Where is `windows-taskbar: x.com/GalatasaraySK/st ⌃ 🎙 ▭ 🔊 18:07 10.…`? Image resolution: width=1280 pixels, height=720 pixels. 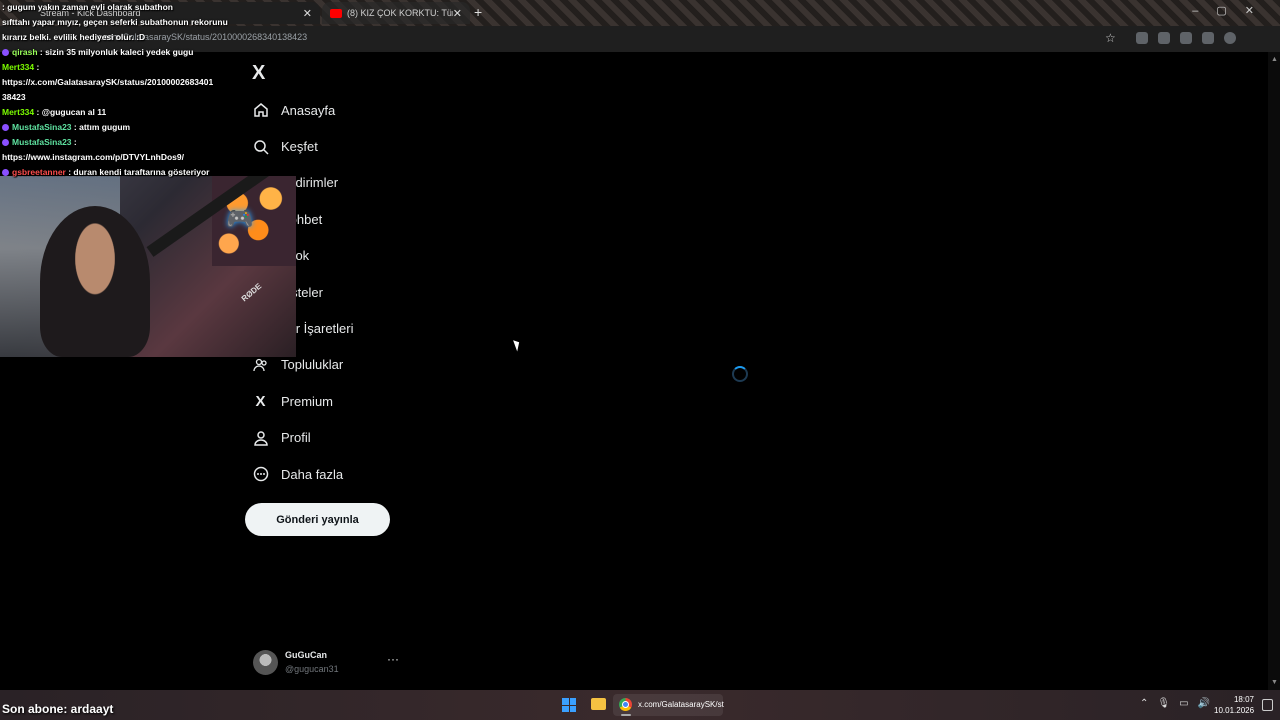
windows-taskbar: x.com/GalatasaraySK/st ⌃ 🎙 ▭ 🔊 18:07 10.… is located at coordinates (640, 705).